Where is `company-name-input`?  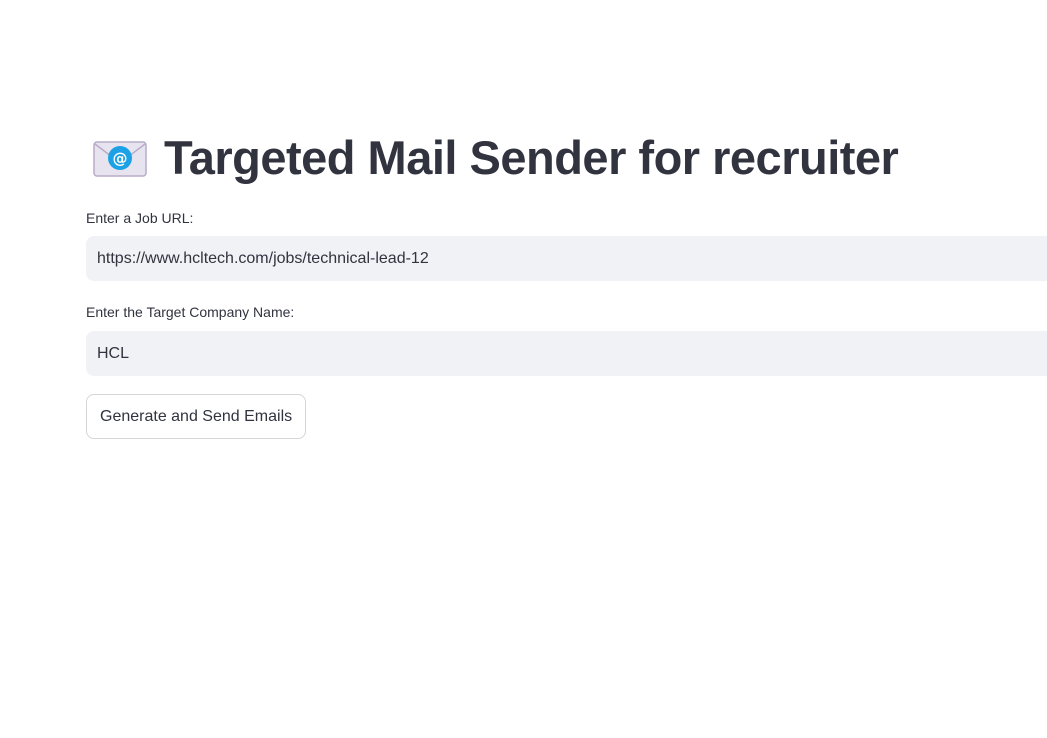 company-name-input is located at coordinates (566, 353).